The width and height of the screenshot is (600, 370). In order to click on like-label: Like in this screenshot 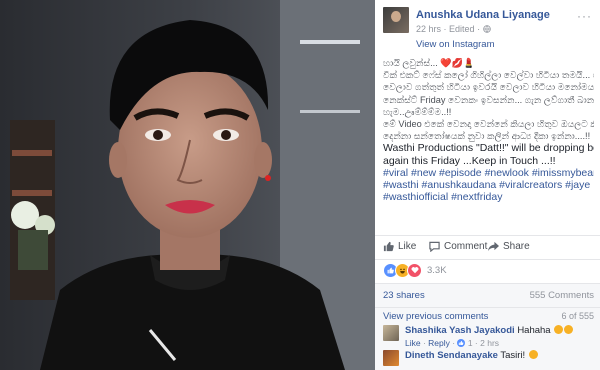, I will do `click(407, 246)`.